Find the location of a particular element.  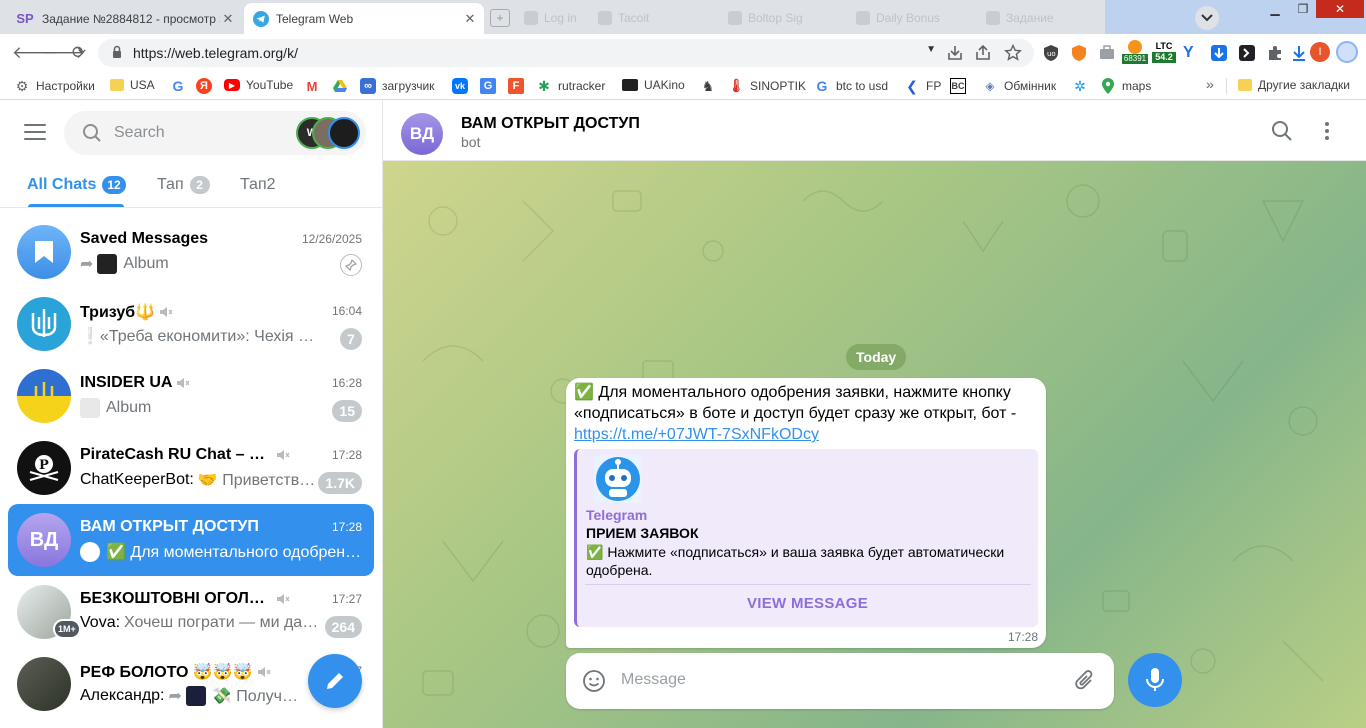

chat-header: ВД ВАМ ОТКРЫТ ДОСТУП bot is located at coordinates (874, 130).